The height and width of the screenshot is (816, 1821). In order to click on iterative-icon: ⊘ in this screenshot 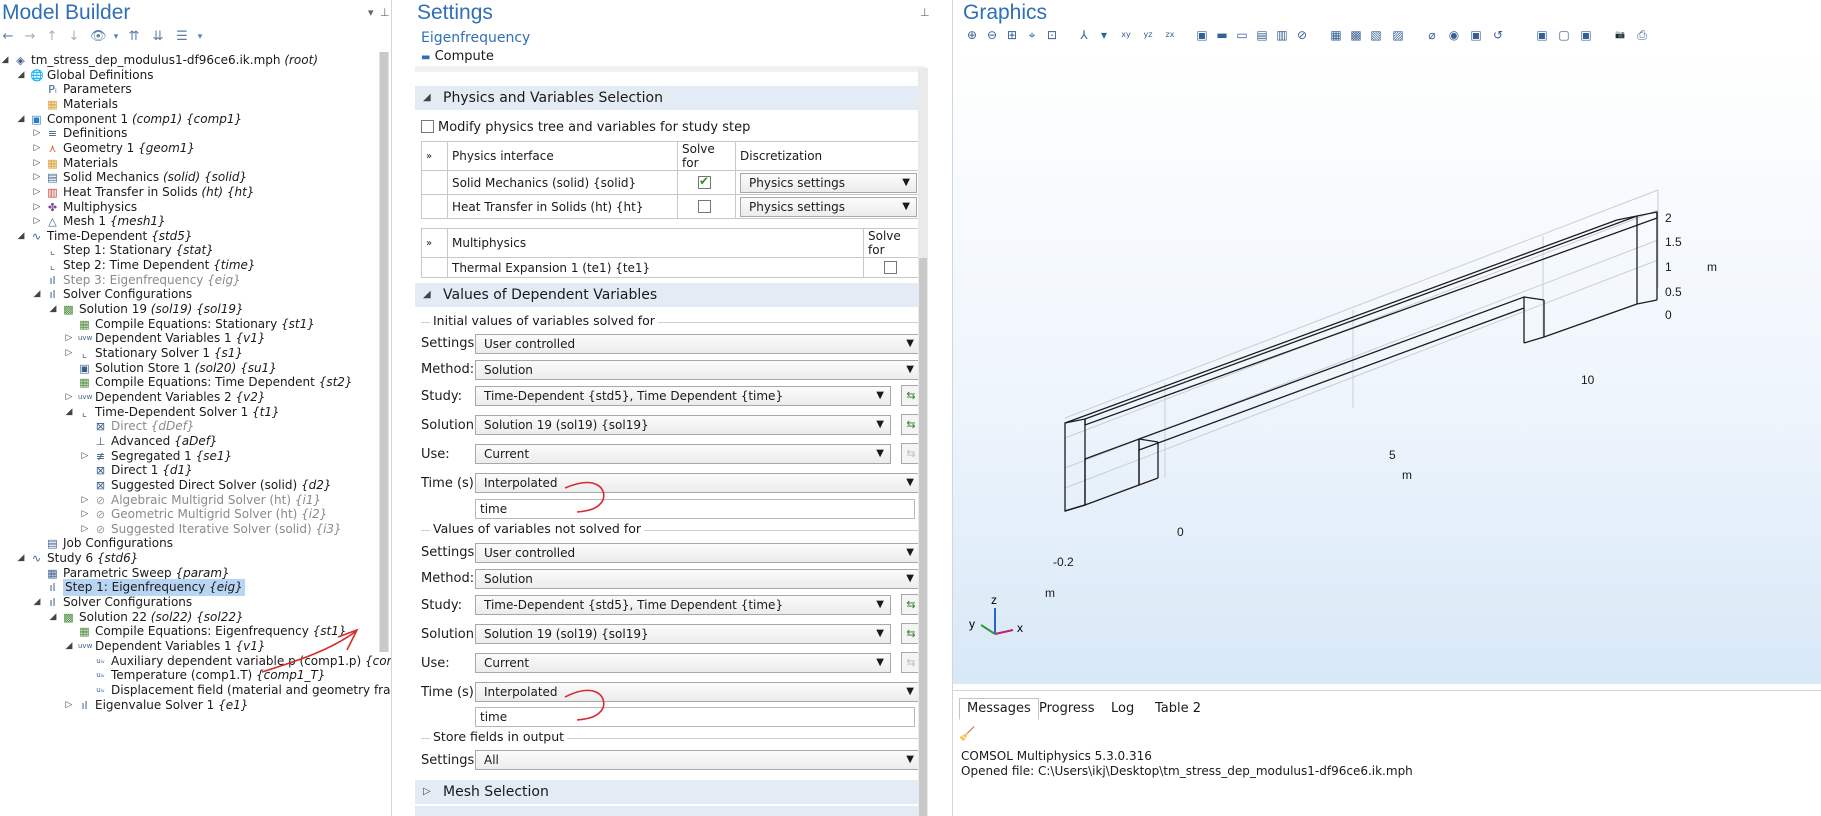, I will do `click(100, 500)`.